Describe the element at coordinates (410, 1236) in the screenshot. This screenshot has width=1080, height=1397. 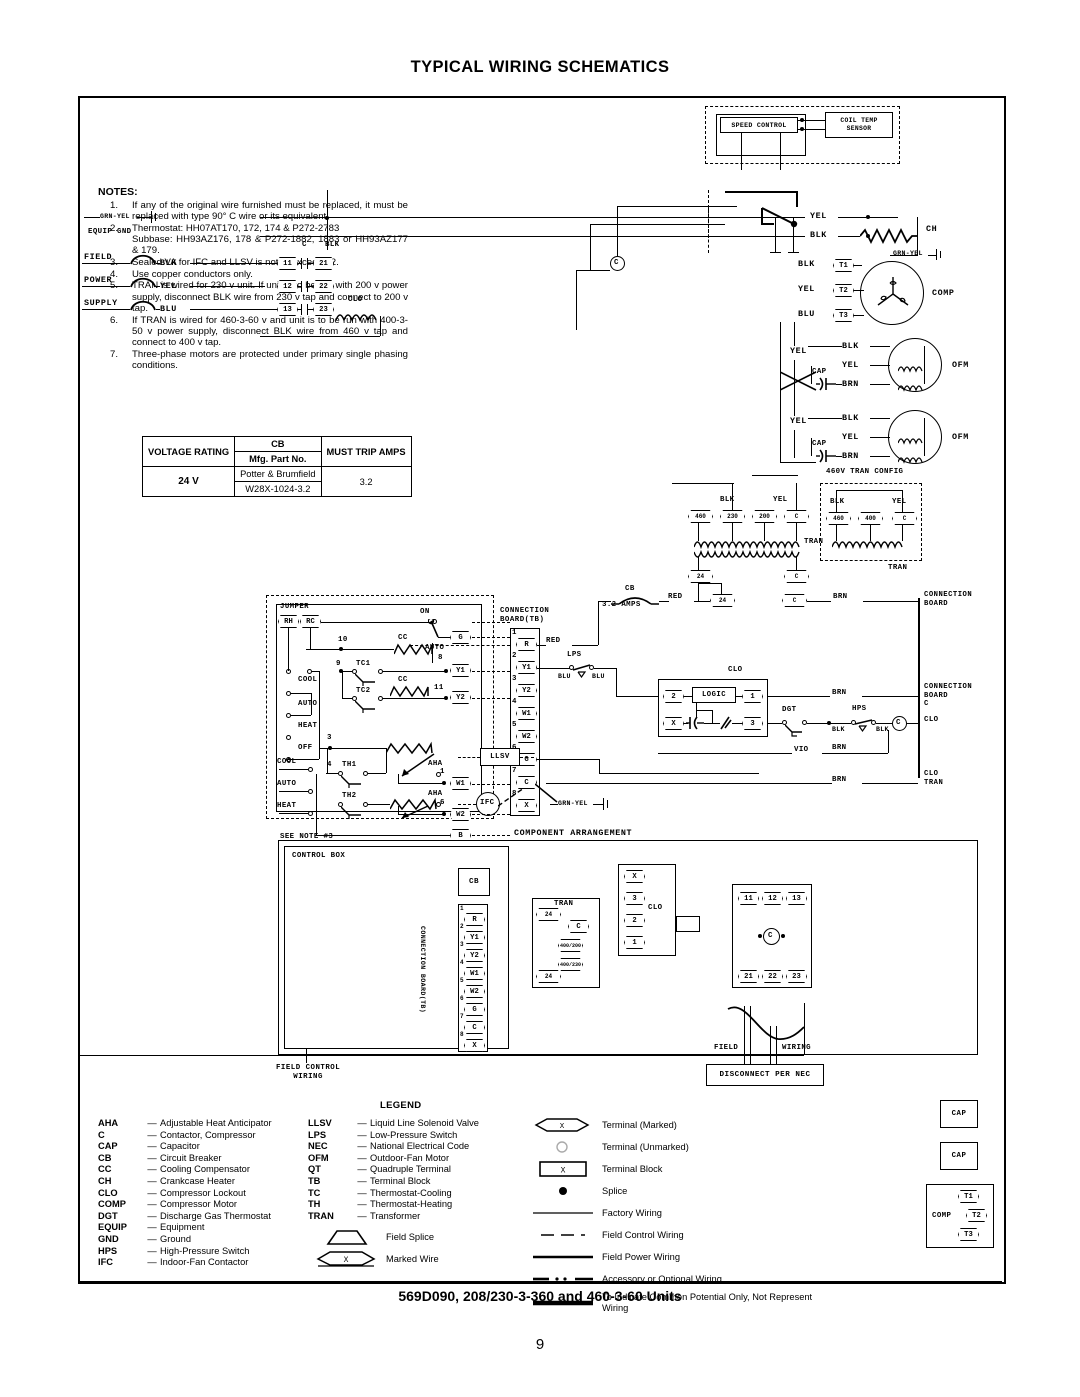
I see `legend-desc: Field Splice` at that location.